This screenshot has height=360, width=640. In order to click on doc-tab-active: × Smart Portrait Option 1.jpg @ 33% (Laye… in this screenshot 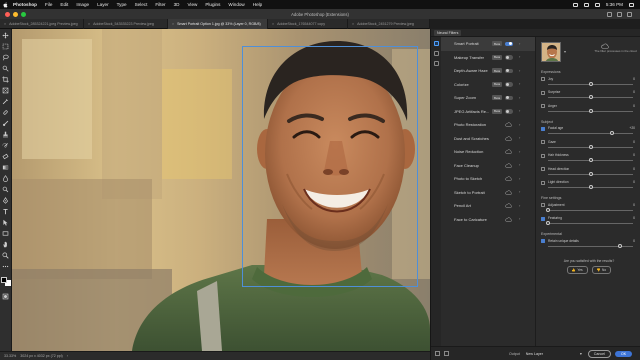, I will do `click(218, 24)`.